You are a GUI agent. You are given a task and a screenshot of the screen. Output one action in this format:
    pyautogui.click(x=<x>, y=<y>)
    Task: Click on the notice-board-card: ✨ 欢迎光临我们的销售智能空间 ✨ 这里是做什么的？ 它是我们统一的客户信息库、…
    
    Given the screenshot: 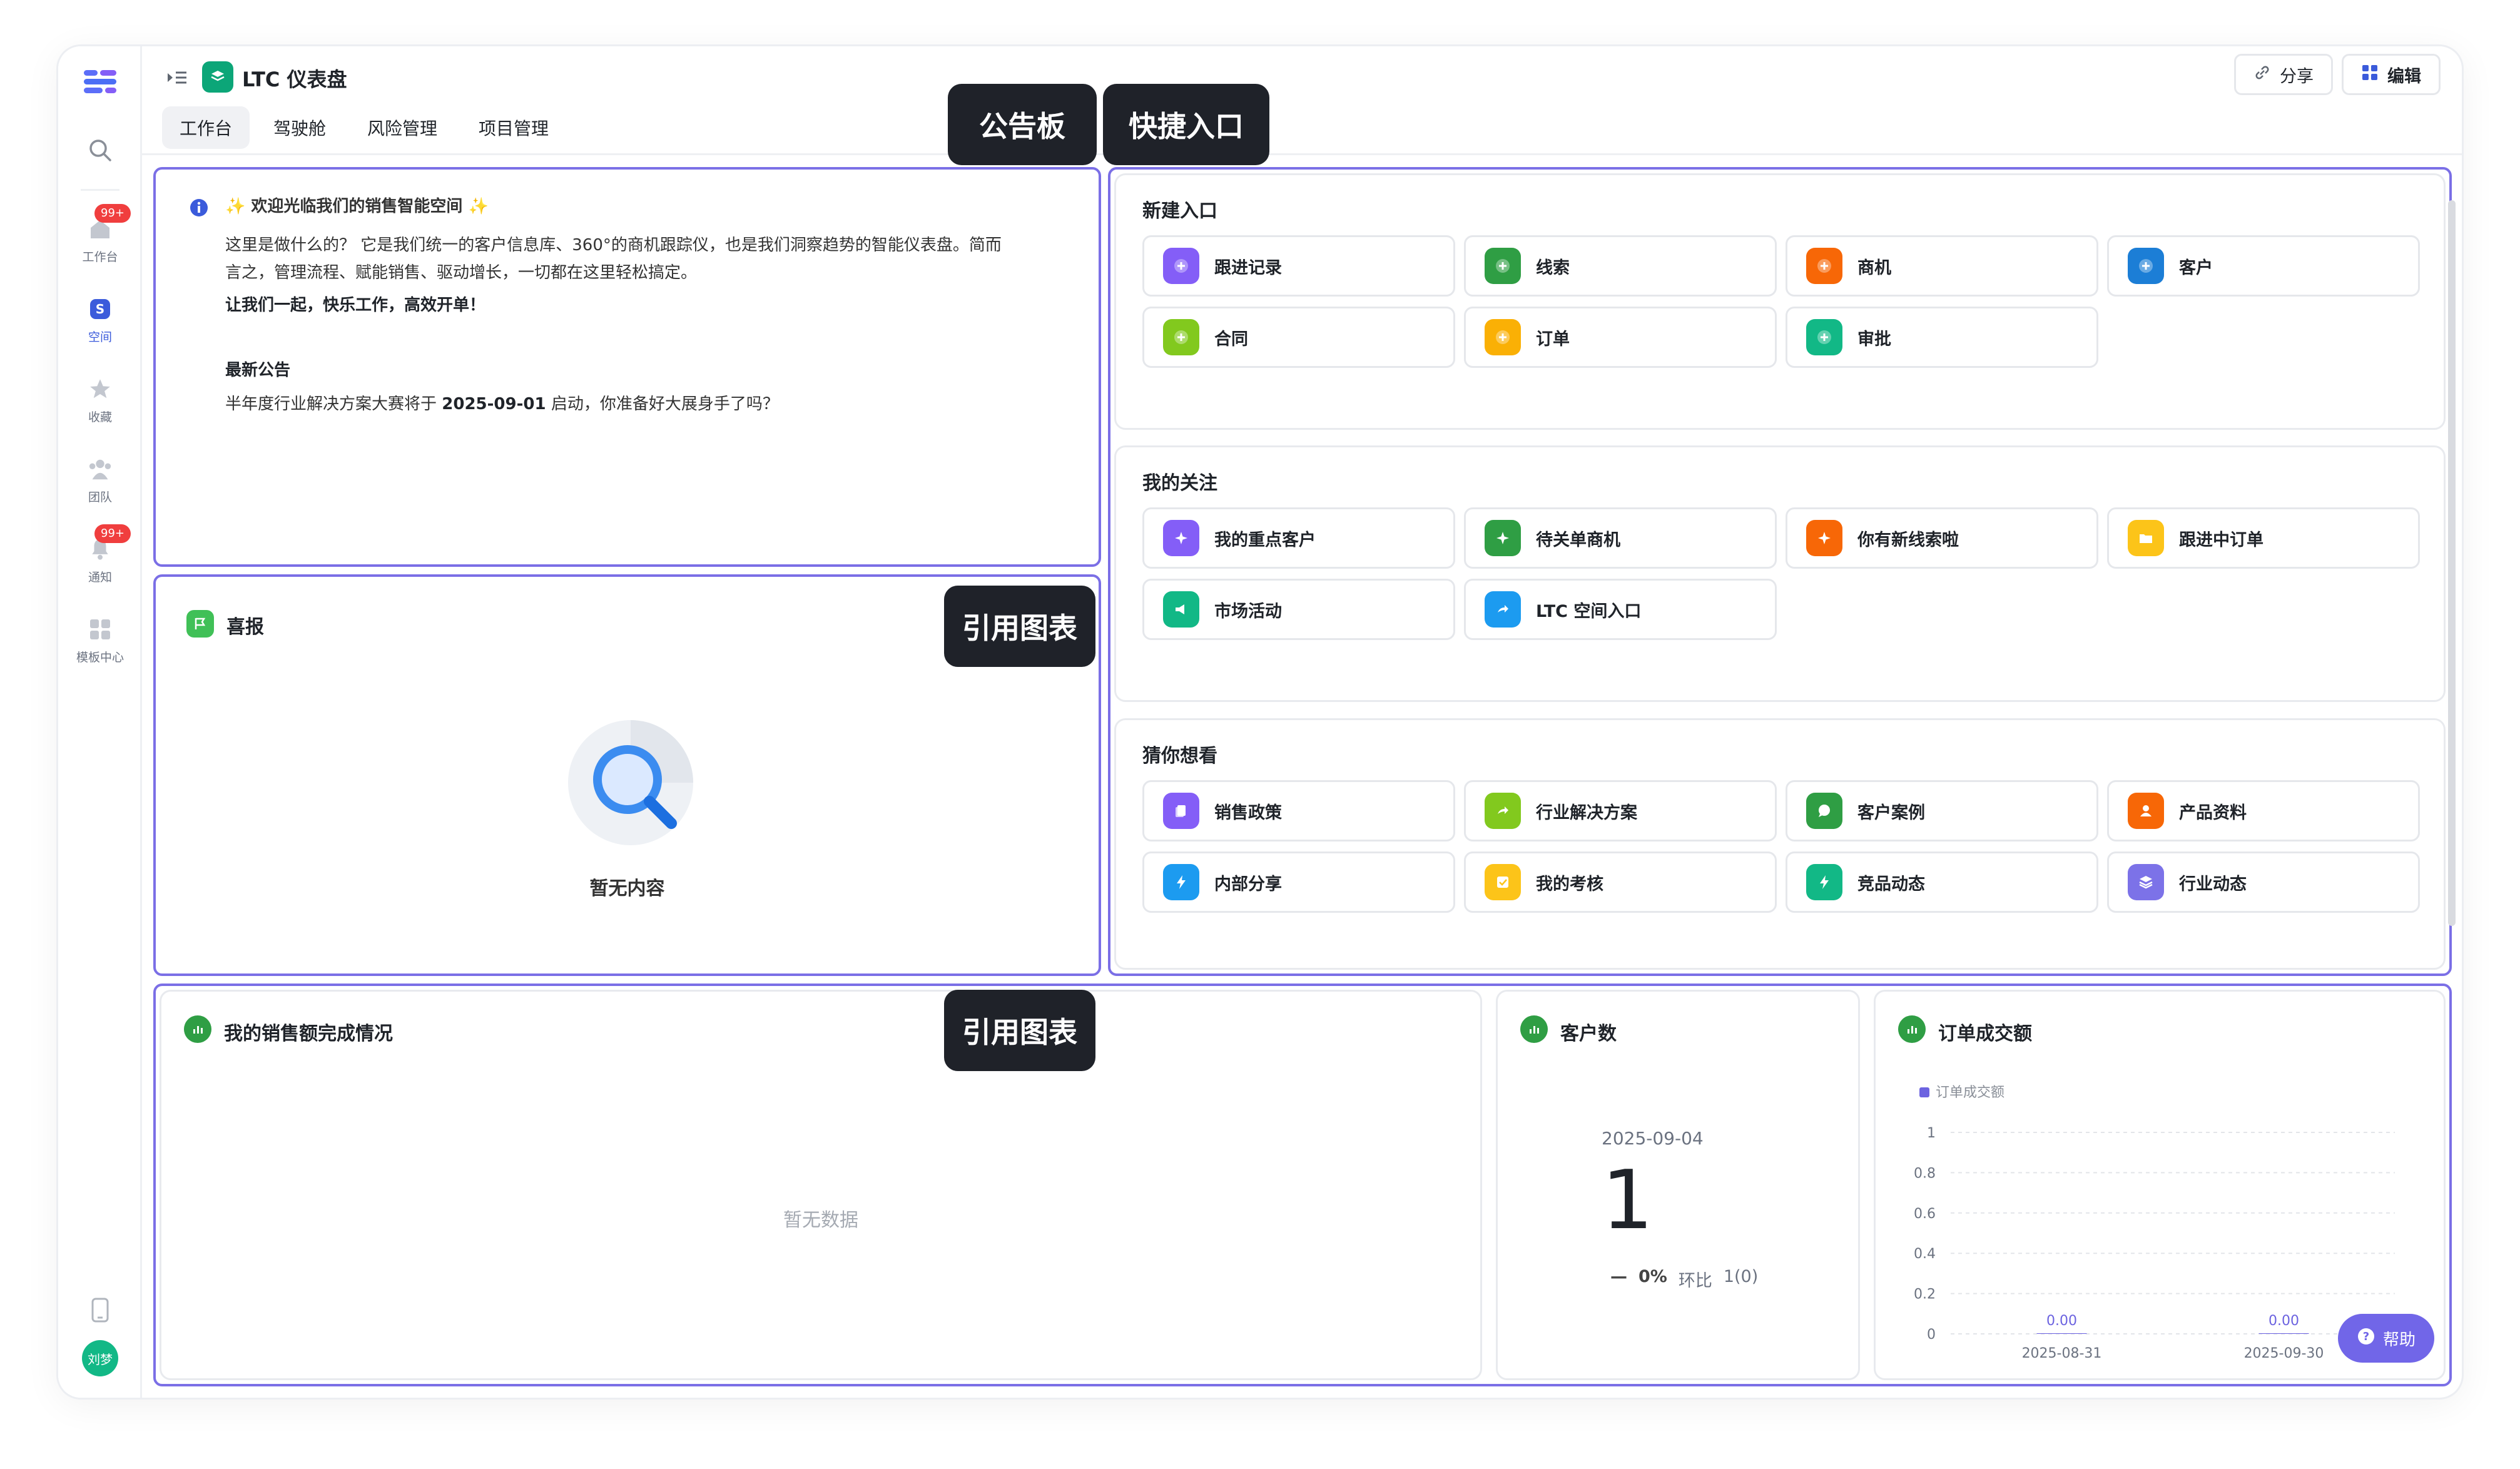 What is the action you would take?
    pyautogui.click(x=627, y=367)
    